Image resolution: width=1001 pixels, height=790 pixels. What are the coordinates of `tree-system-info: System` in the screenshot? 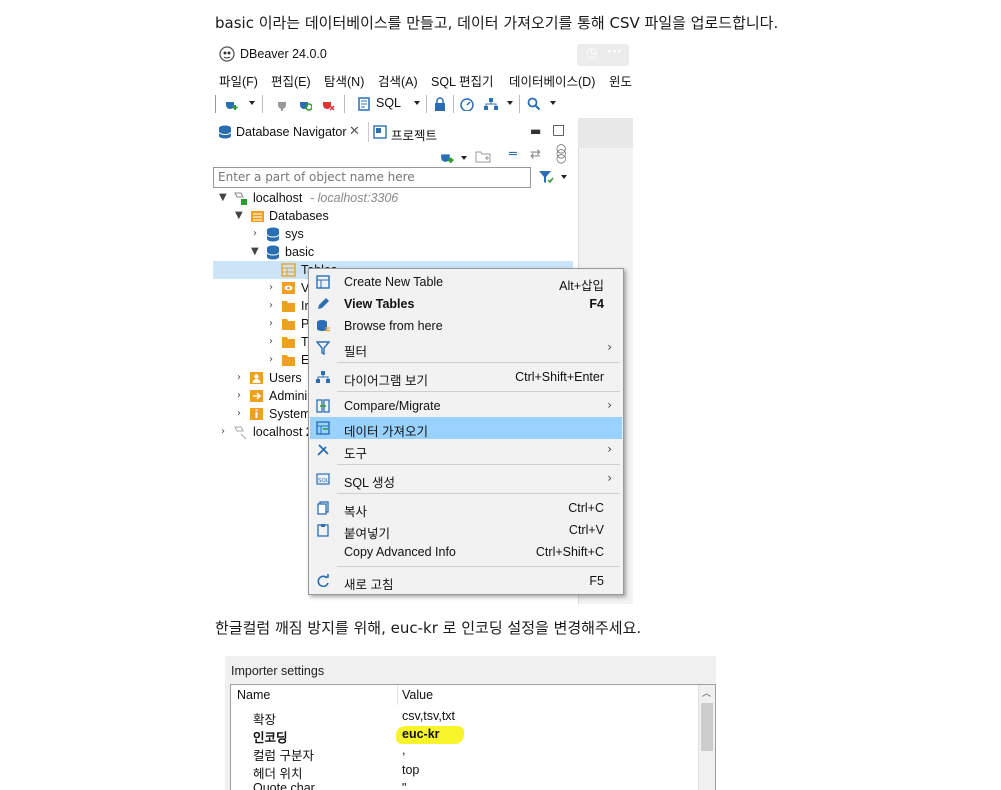 It's located at (290, 414).